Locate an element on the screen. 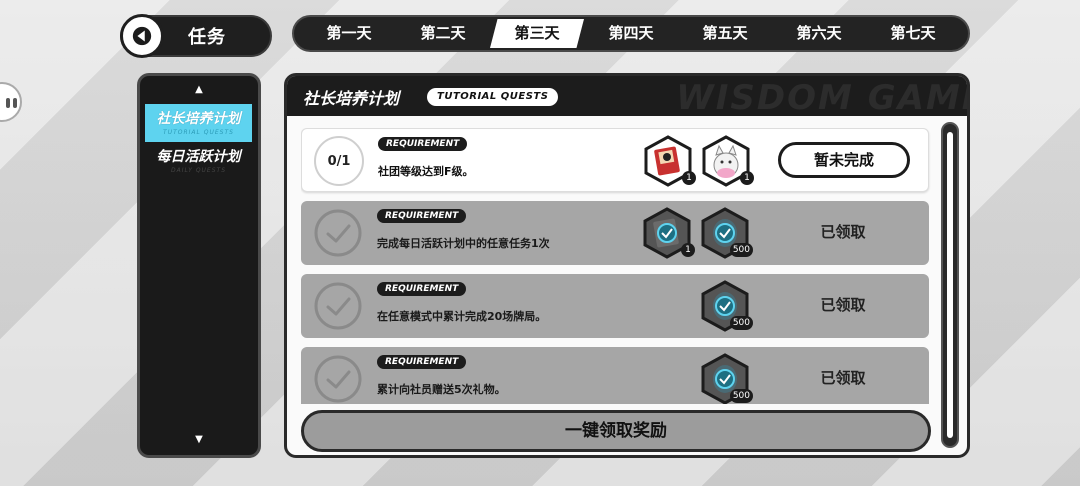  sidebar-item-tutorial: 社长培养计划 TUTORIAL QUESTS is located at coordinates (198, 123).